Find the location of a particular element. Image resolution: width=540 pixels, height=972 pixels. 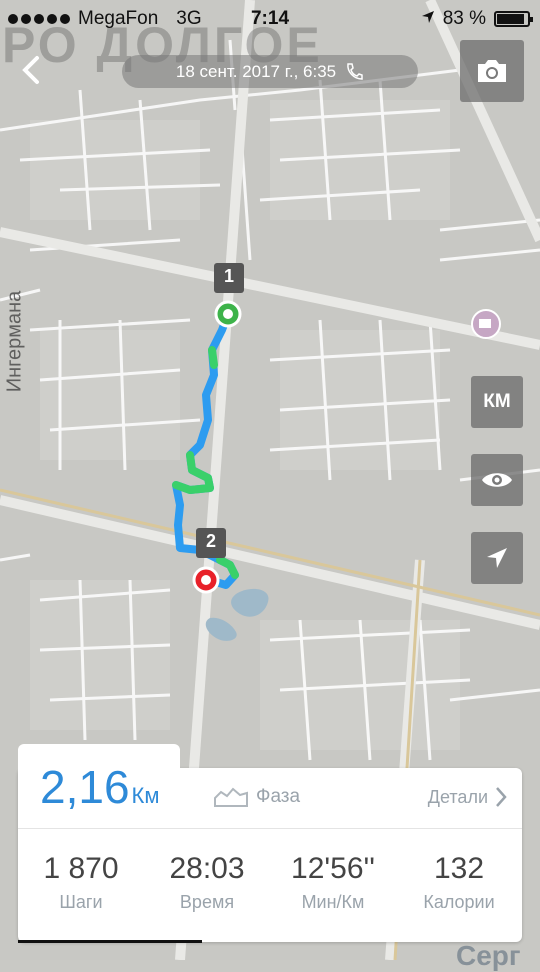

camera-button is located at coordinates (492, 71).